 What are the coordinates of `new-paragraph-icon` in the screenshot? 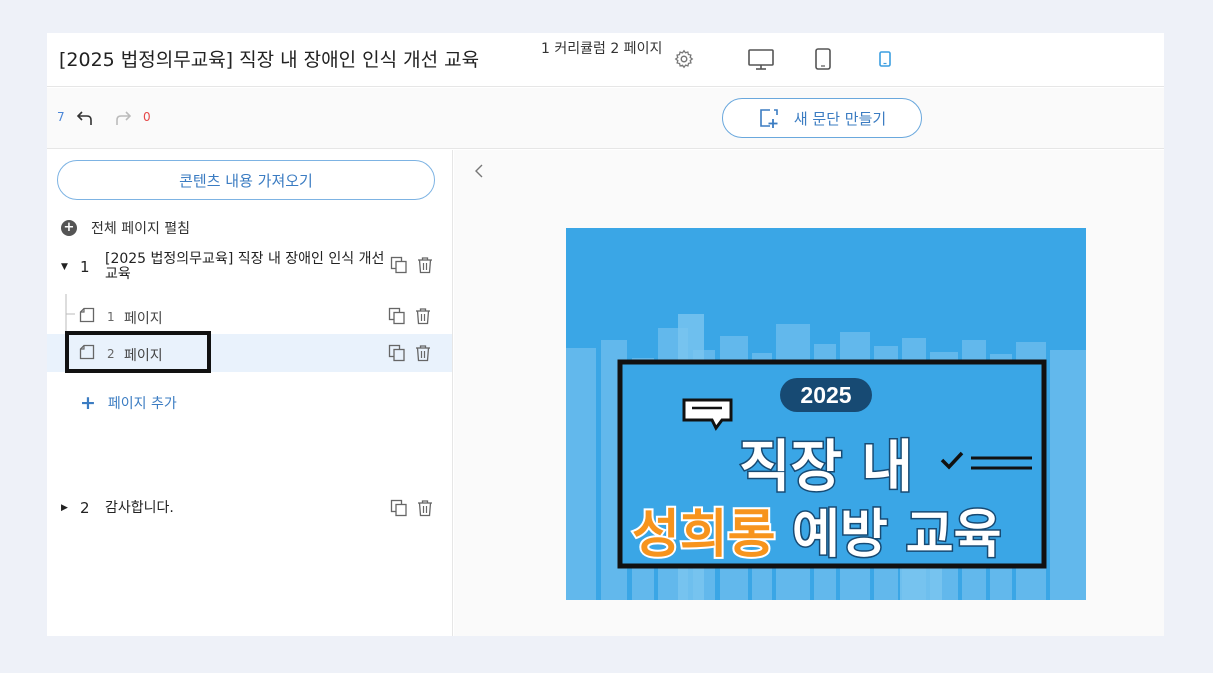 It's located at (769, 118).